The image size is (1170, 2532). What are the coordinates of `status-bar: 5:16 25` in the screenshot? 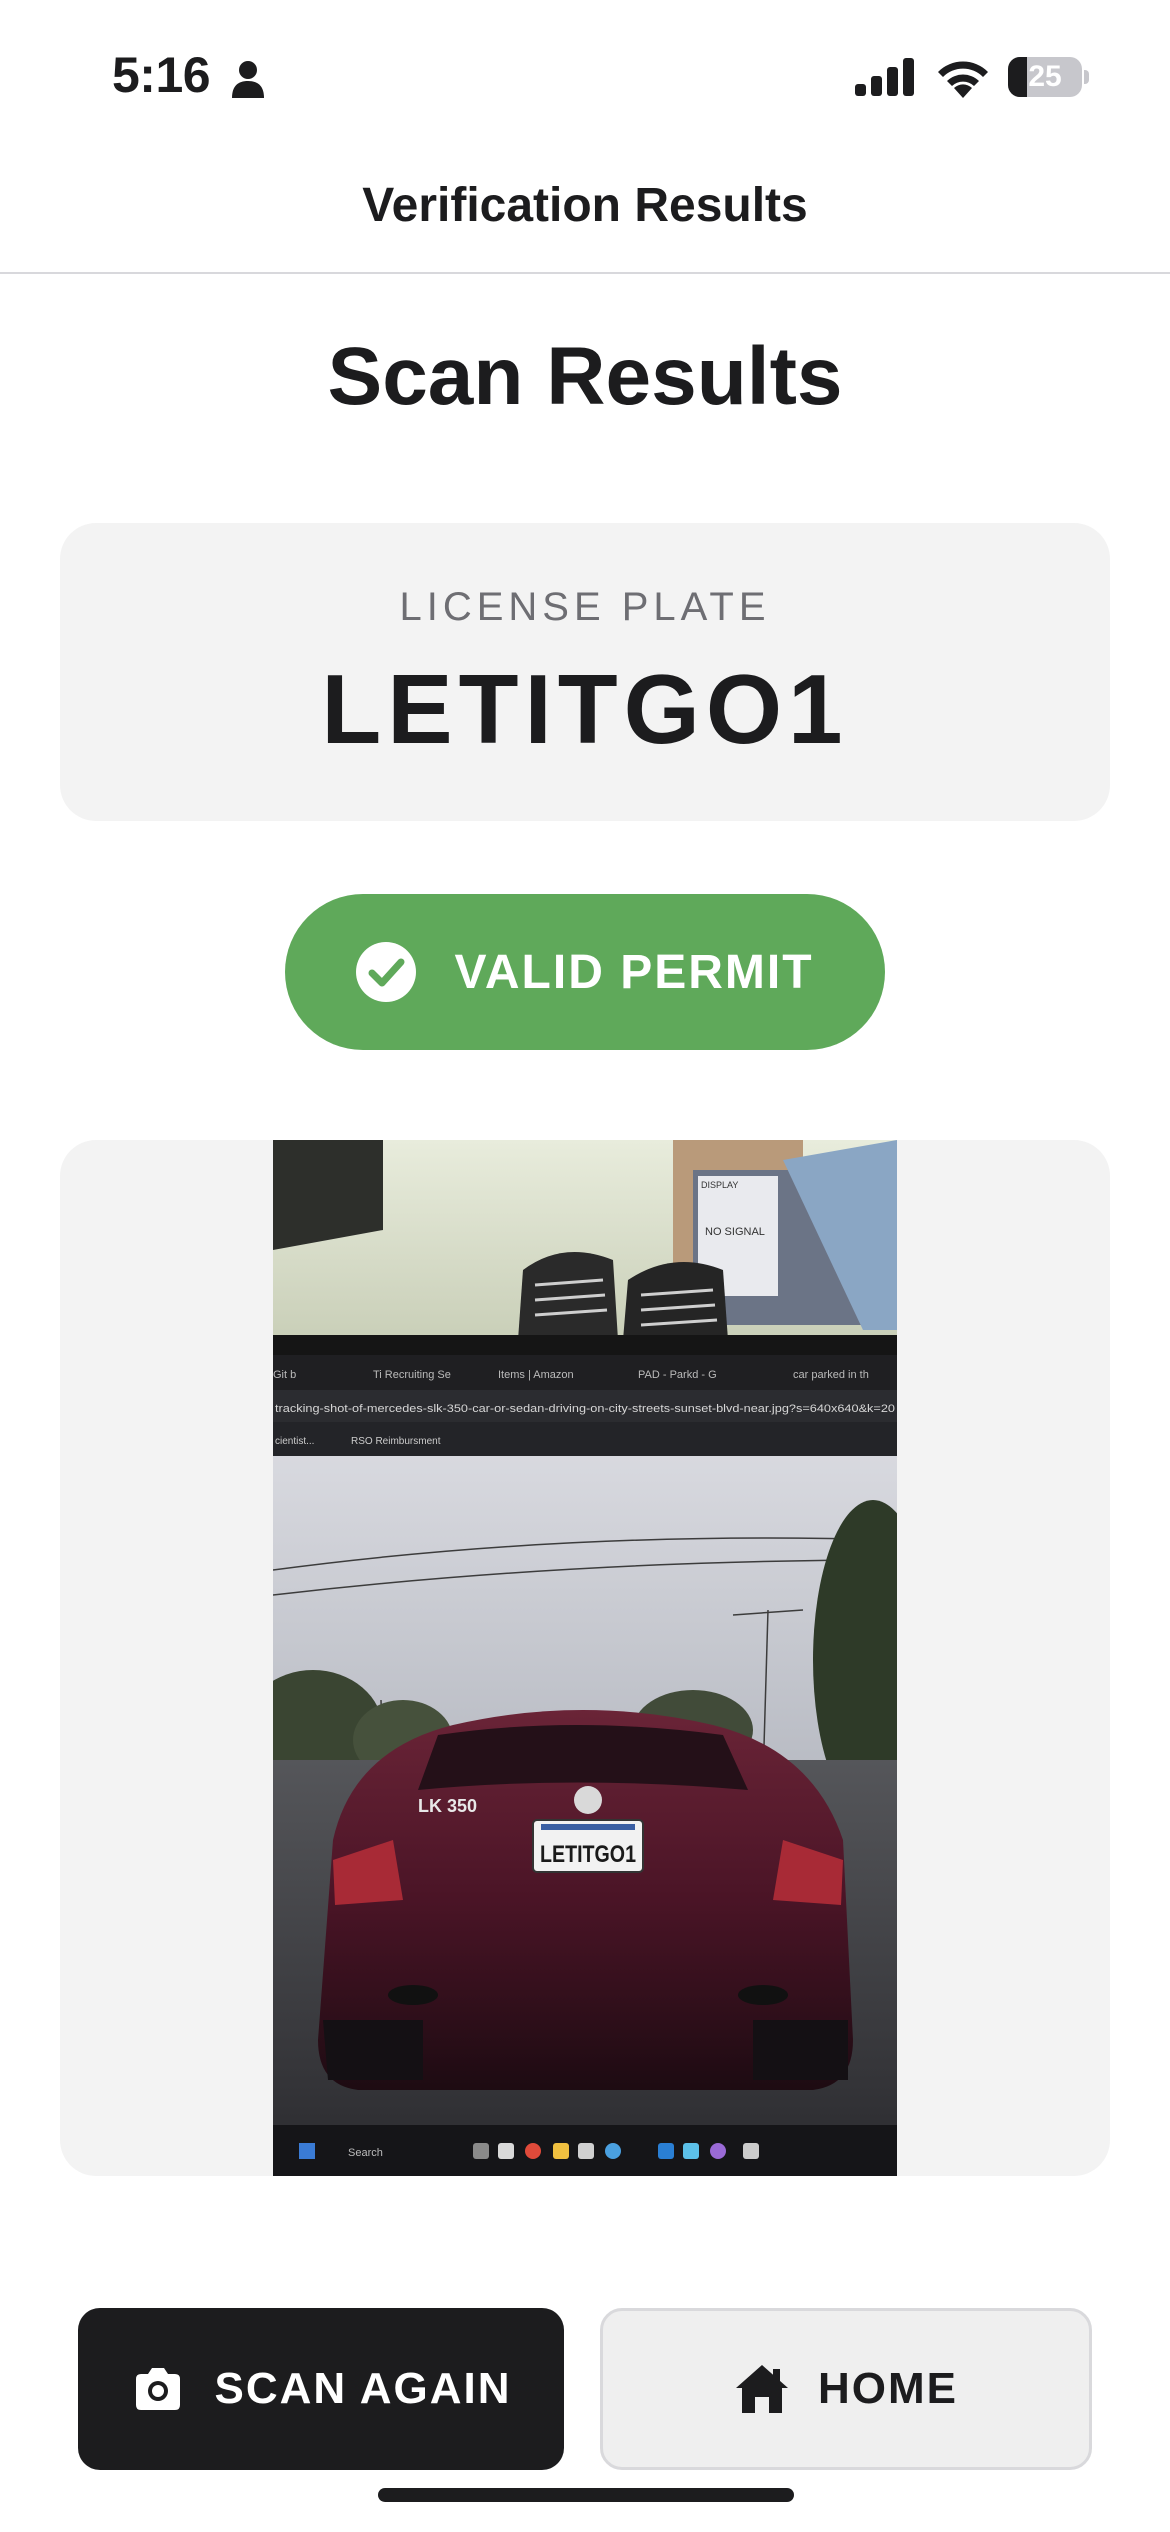 It's located at (585, 75).